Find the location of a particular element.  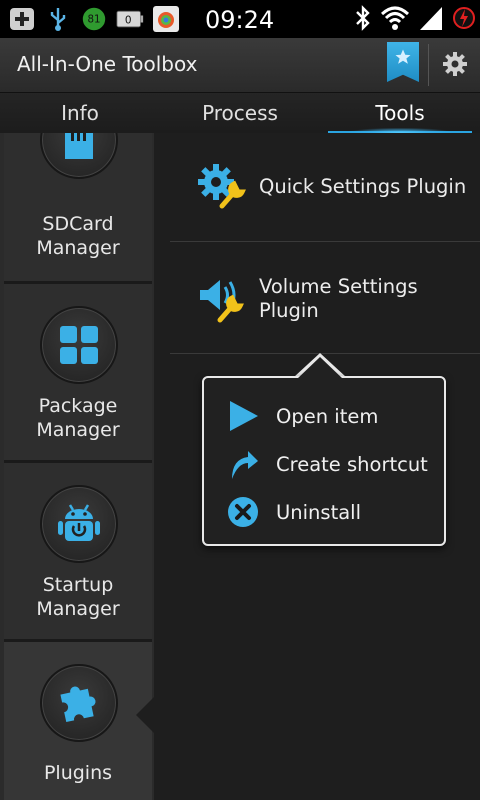

battery-charging-icon is located at coordinates (464, 20).